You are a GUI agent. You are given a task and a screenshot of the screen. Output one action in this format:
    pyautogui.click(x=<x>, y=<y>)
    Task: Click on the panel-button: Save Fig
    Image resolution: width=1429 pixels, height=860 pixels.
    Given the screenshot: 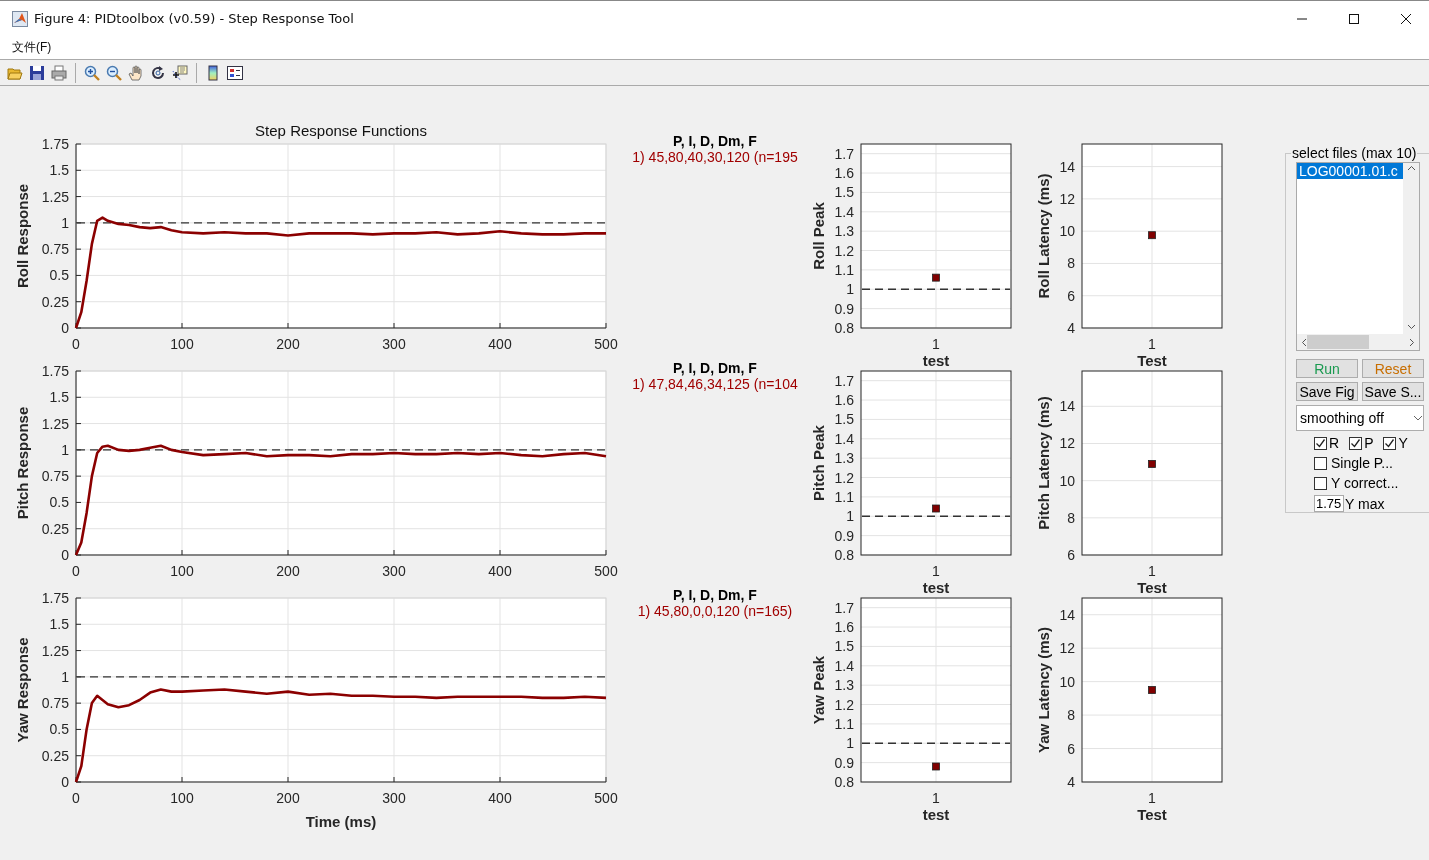 What is the action you would take?
    pyautogui.click(x=1327, y=392)
    